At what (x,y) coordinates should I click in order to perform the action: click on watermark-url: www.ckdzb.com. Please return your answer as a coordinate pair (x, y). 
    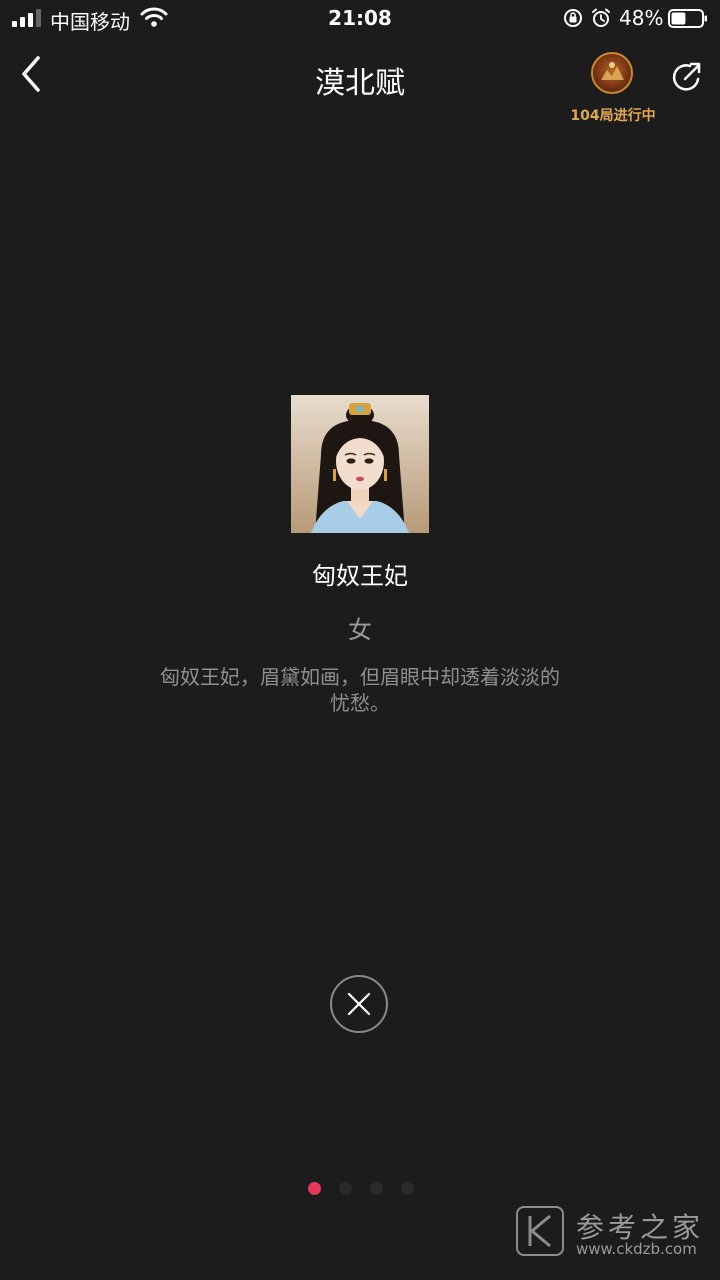
    Looking at the image, I should click on (636, 1249).